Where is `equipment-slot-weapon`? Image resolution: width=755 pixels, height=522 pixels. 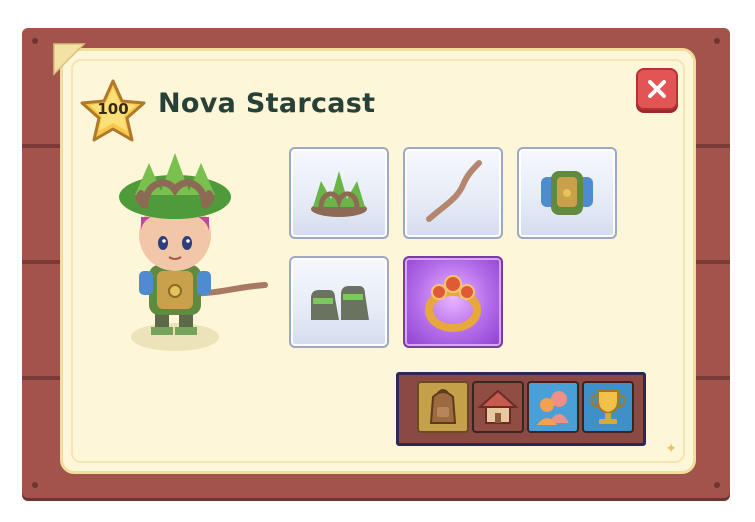 equipment-slot-weapon is located at coordinates (453, 193).